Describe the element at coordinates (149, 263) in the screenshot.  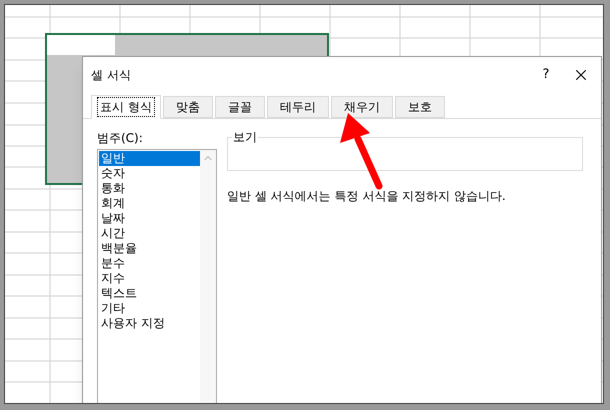
I see `category-item: 분수` at that location.